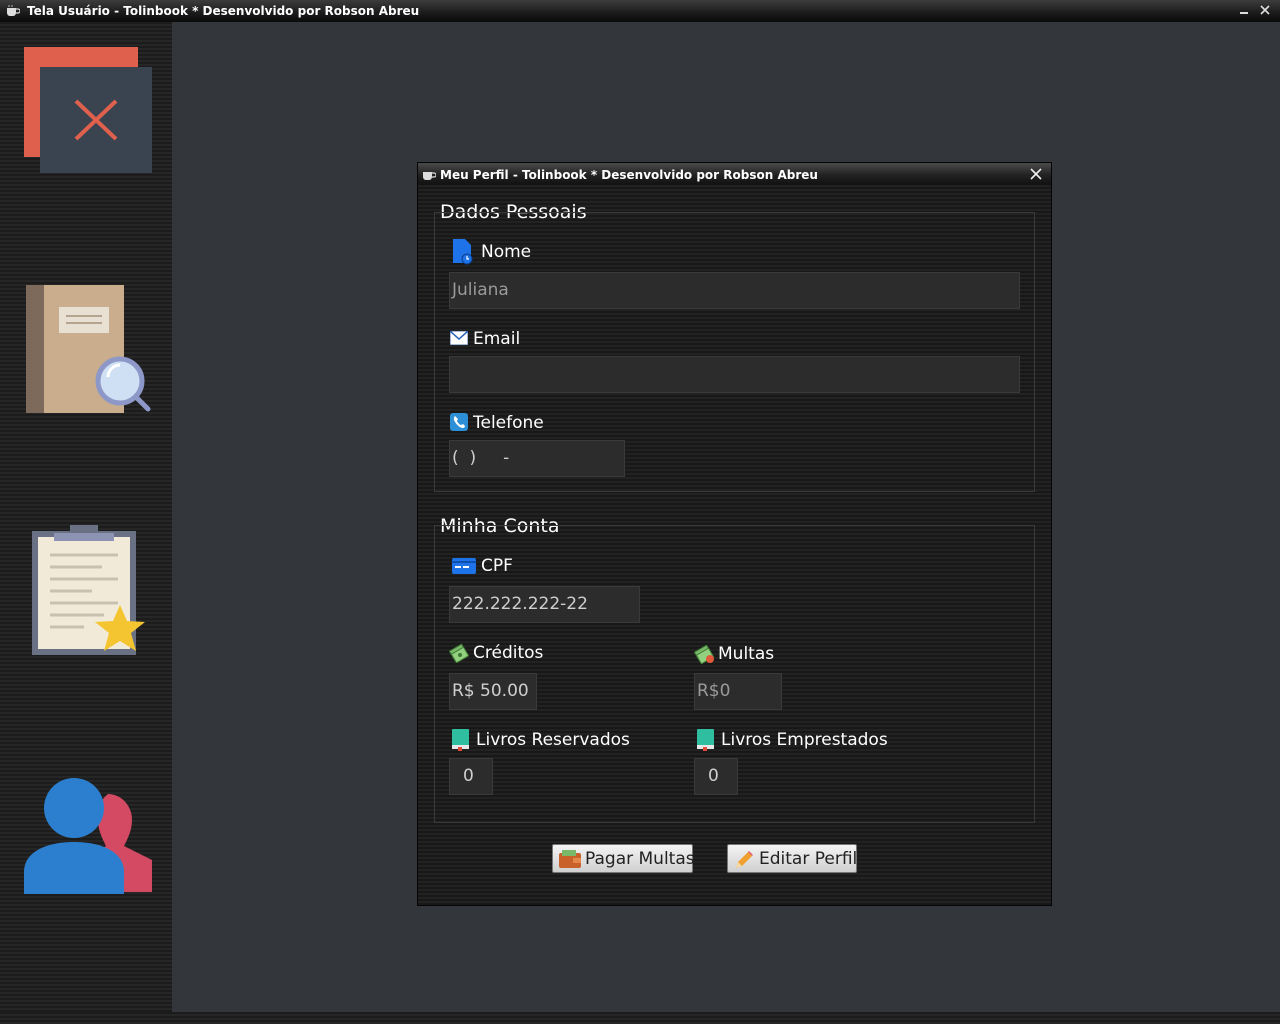 This screenshot has height=1024, width=1280. Describe the element at coordinates (804, 740) in the screenshot. I see `emprestados-label: Livros Emprestados` at that location.